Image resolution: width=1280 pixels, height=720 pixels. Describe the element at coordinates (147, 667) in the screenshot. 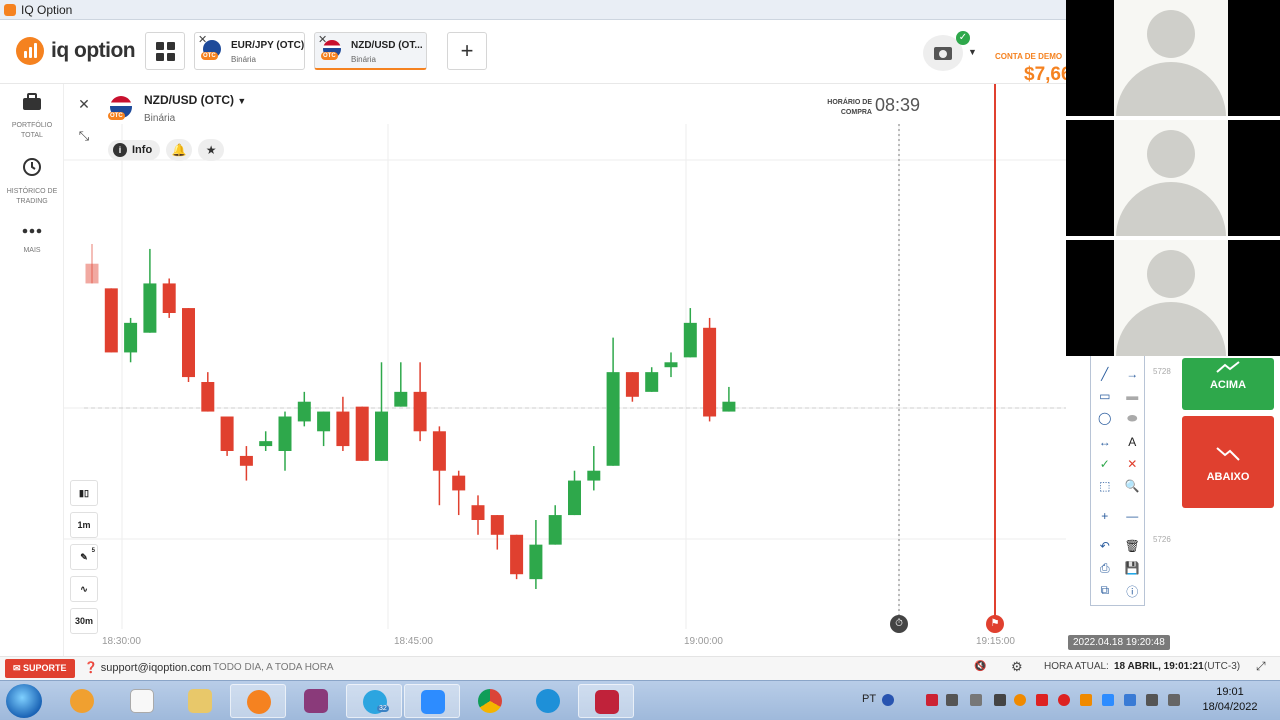

I see `support-email-link: ❓ support@iqoption.com` at that location.